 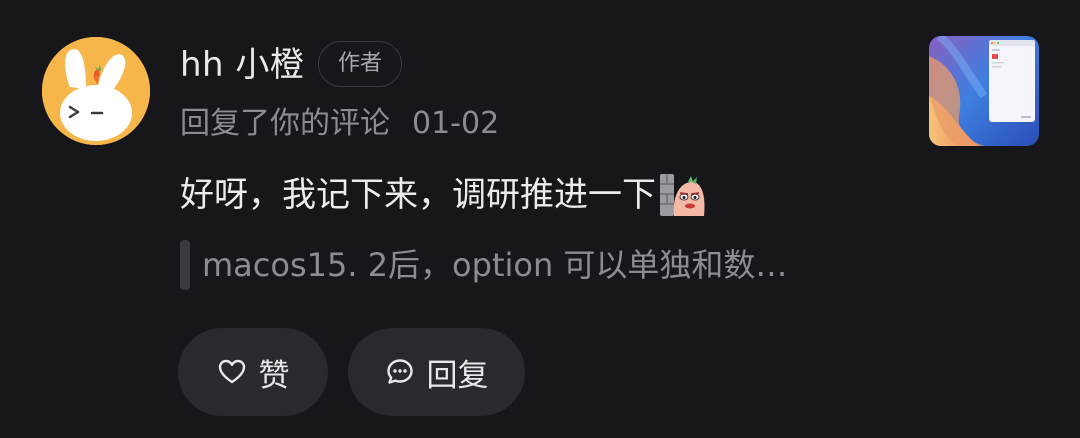 I want to click on comment-body: 好呀，我记下来，调研推进一下, so click(x=418, y=195).